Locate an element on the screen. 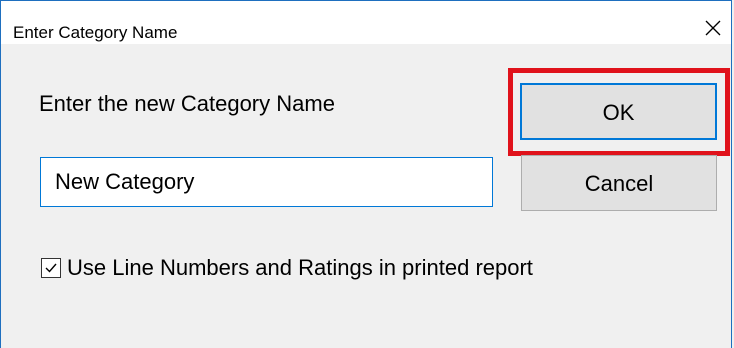 The height and width of the screenshot is (348, 734). category-name-input is located at coordinates (266, 182).